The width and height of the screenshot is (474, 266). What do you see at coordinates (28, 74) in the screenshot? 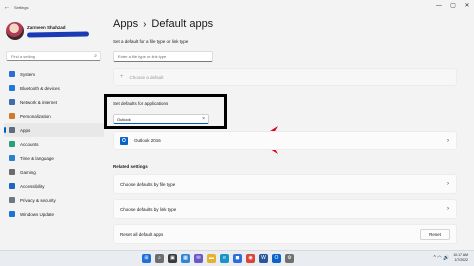
I see `sidebar-item-label: System` at bounding box center [28, 74].